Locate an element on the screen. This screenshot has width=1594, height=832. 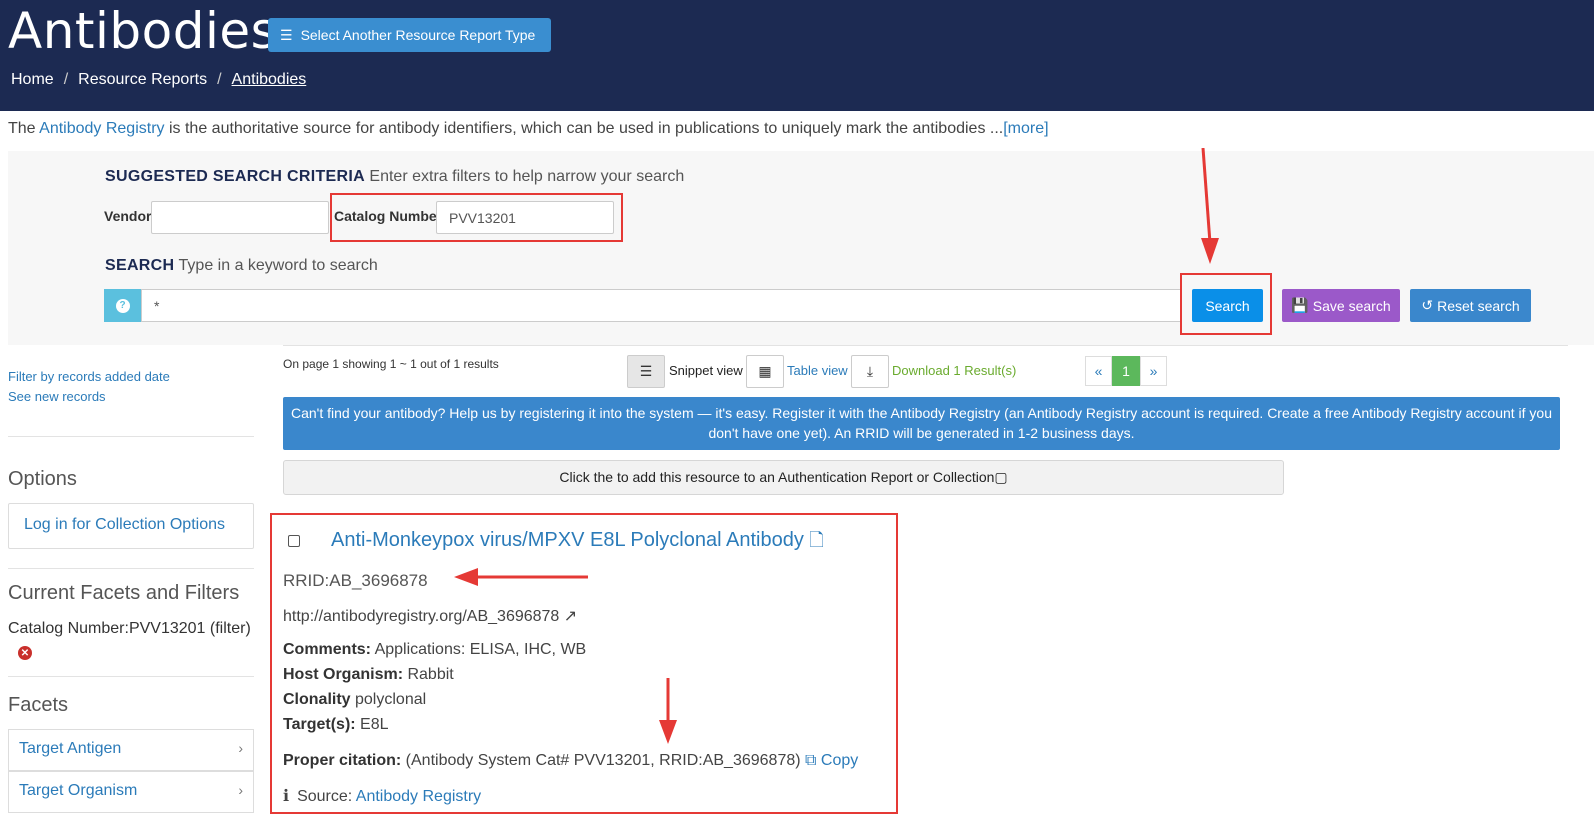
list-icon: ☰ is located at coordinates (646, 371).